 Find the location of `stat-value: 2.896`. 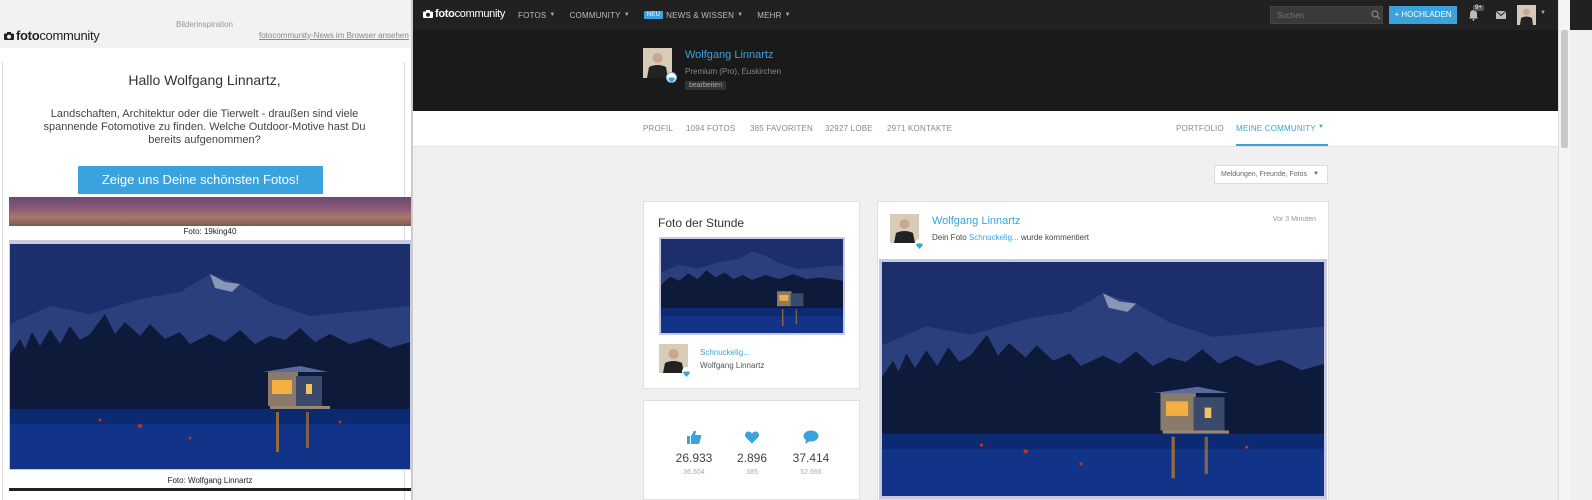

stat-value: 2.896 is located at coordinates (752, 458).